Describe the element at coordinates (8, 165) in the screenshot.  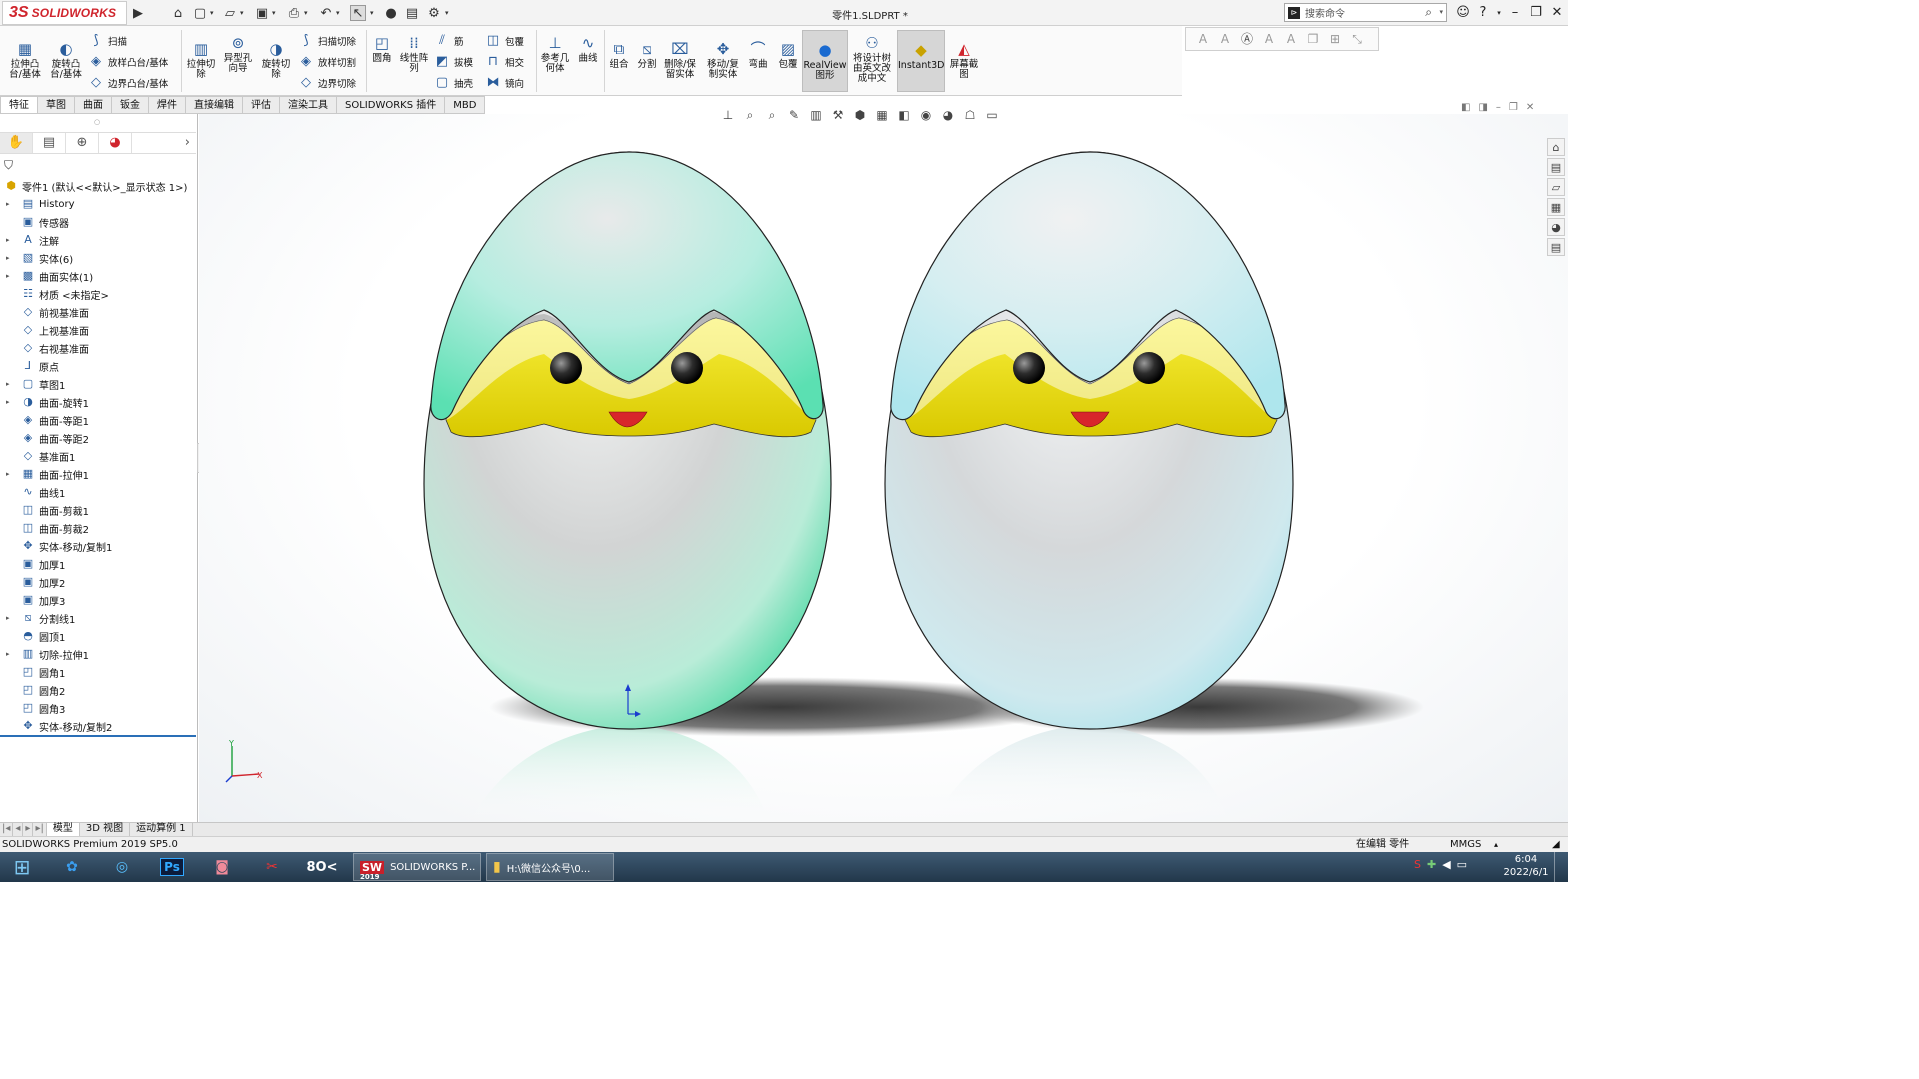
I see `filter-icon: ⛉` at that location.